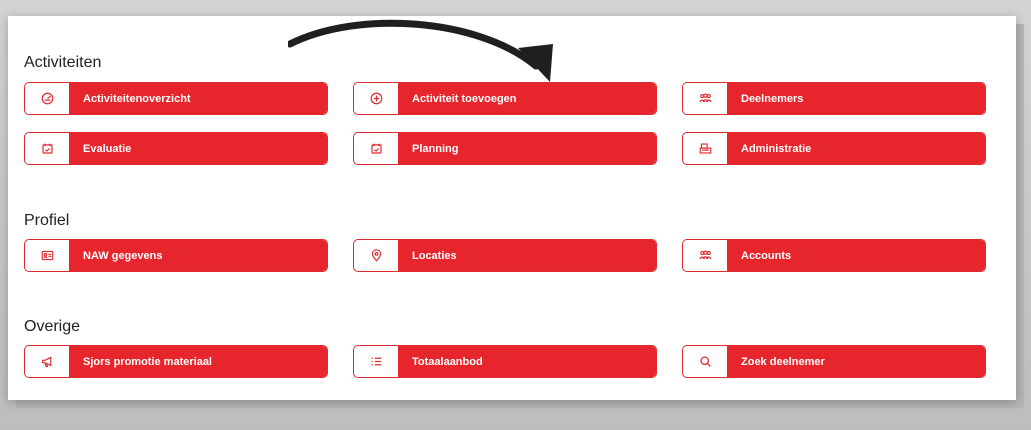  Describe the element at coordinates (47, 255) in the screenshot. I see `id-card-icon` at that location.